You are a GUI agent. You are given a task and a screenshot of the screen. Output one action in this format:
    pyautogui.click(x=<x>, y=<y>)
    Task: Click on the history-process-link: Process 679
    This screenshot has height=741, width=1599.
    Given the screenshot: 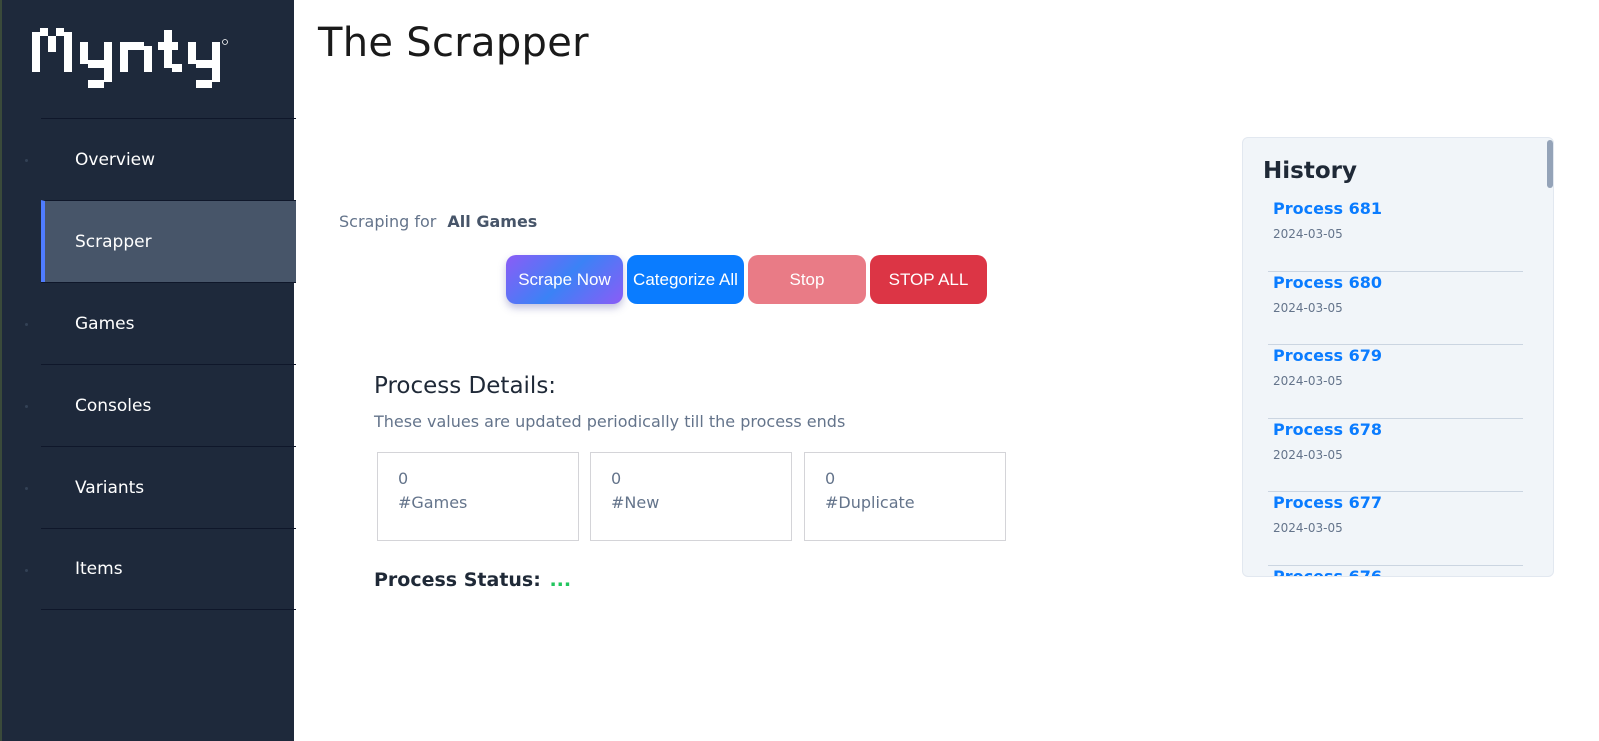 What is the action you would take?
    pyautogui.click(x=1398, y=355)
    